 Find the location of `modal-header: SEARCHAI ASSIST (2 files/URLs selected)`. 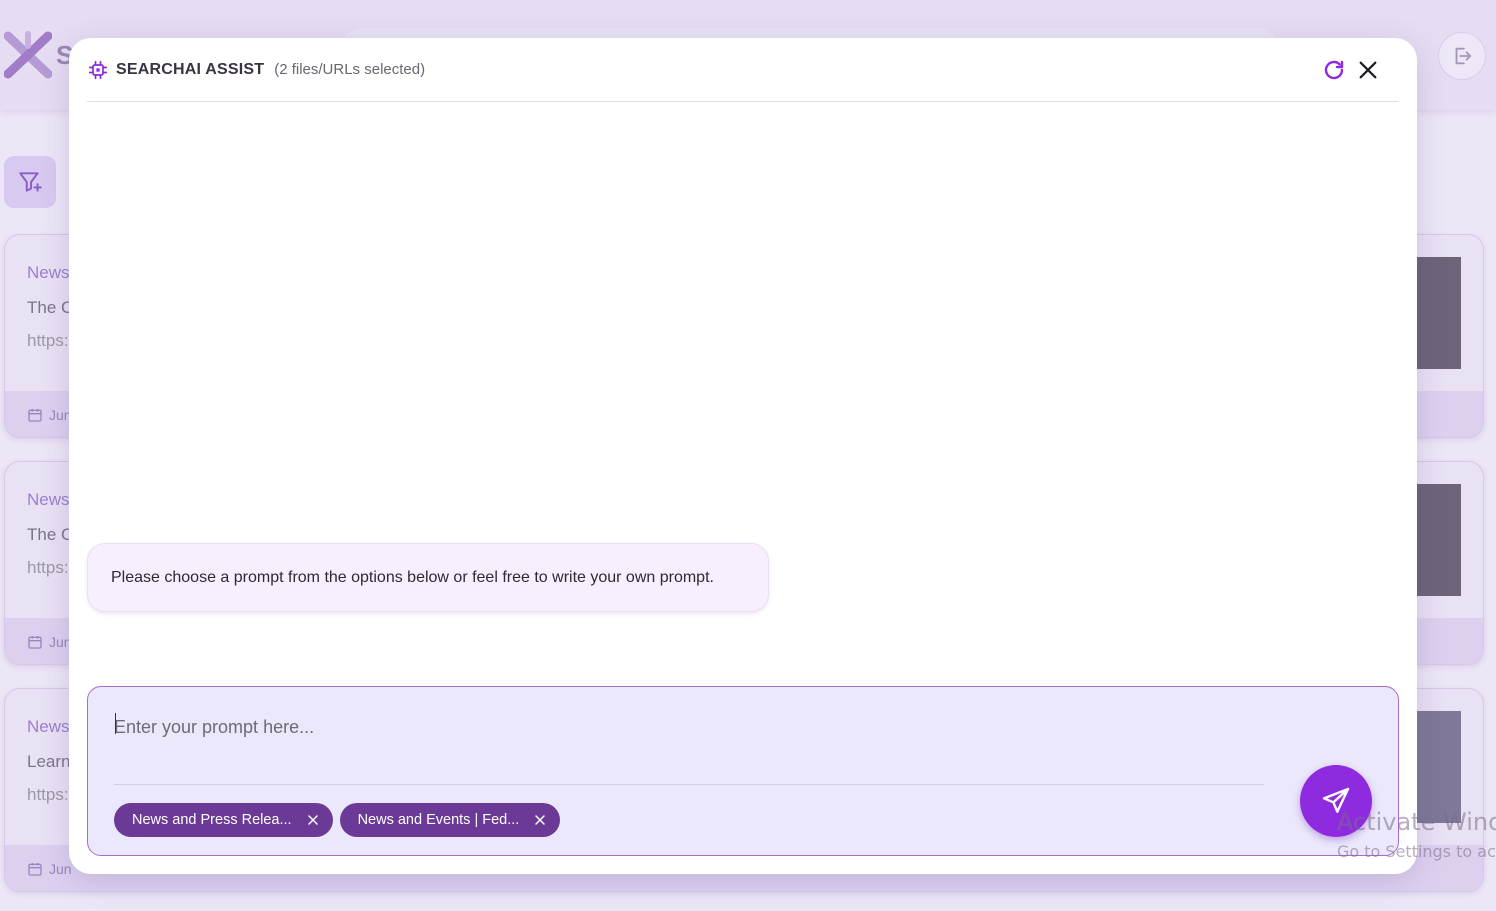

modal-header: SEARCHAI ASSIST (2 files/URLs selected) is located at coordinates (743, 70).